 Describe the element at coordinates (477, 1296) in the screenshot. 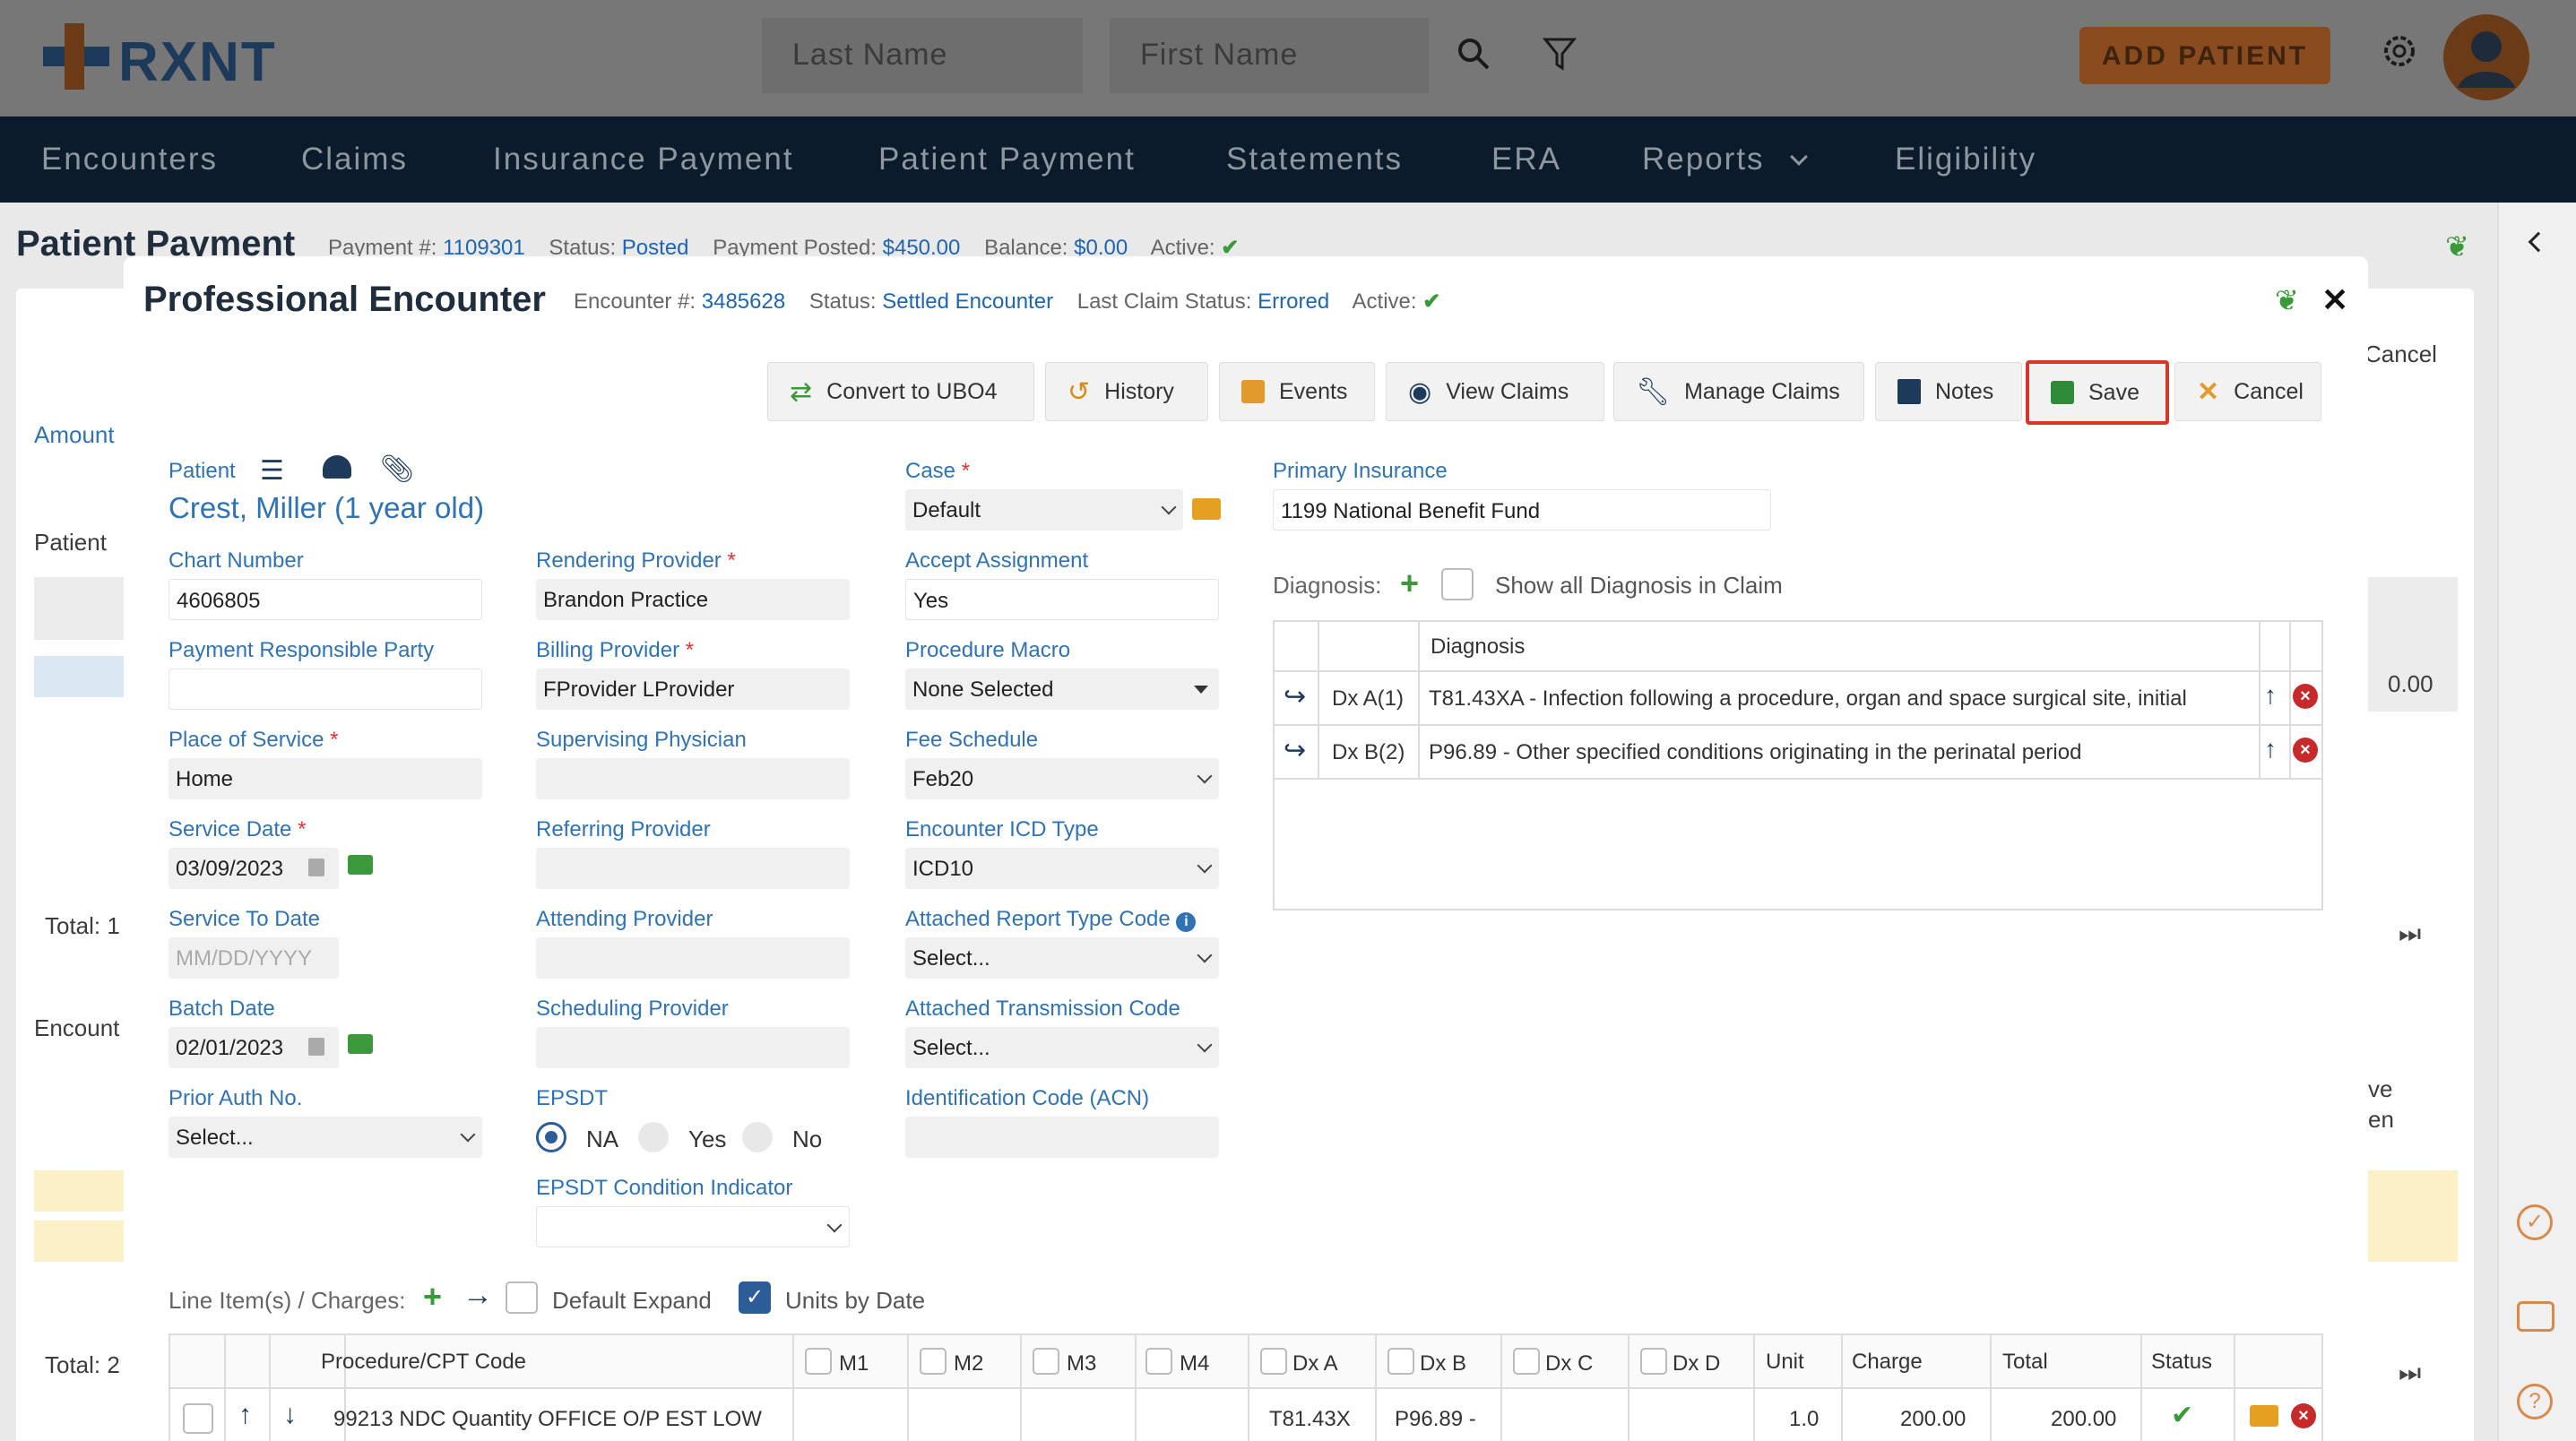

I see `arrow-right-icon: →` at that location.